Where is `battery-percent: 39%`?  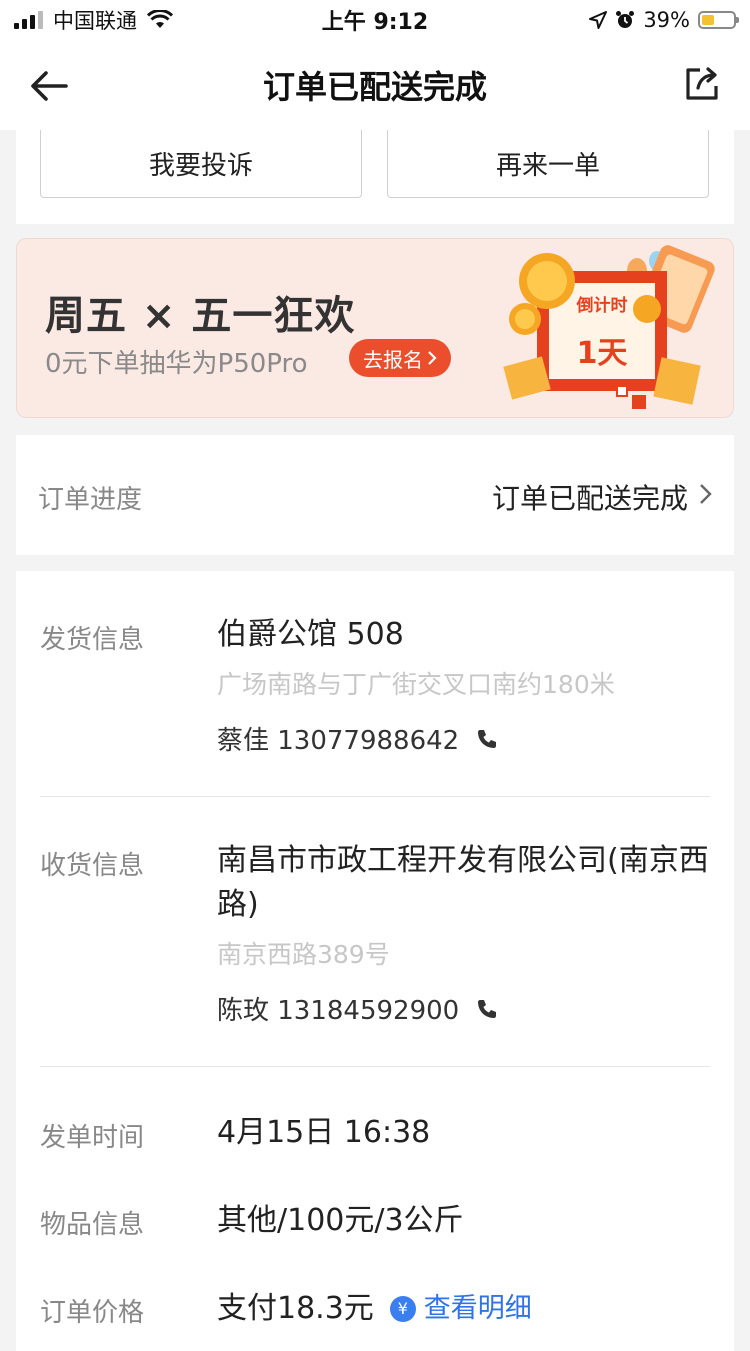
battery-percent: 39% is located at coordinates (666, 20).